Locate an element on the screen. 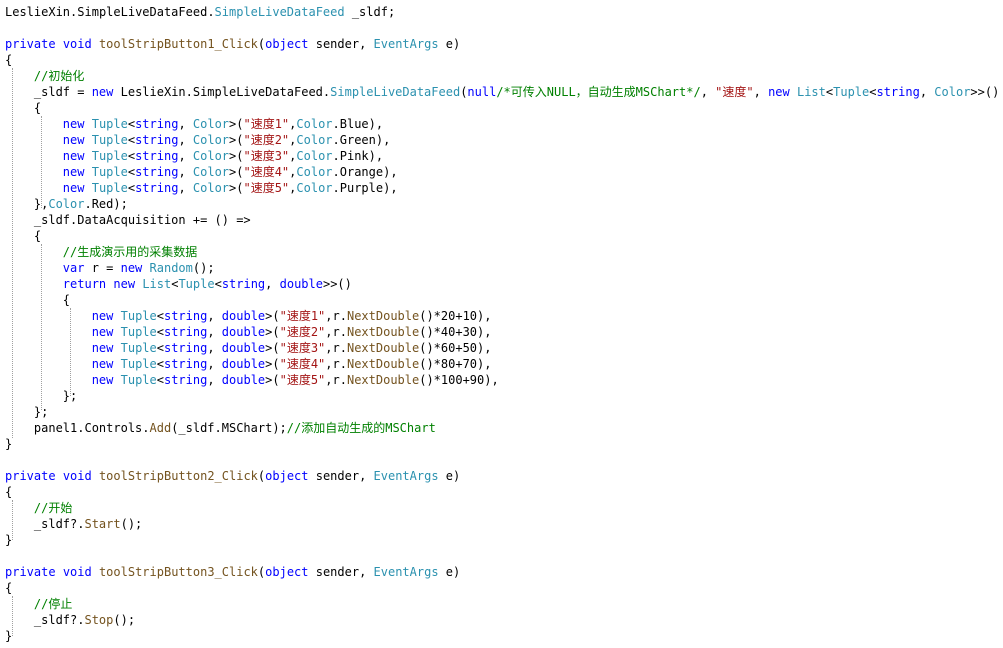 The height and width of the screenshot is (648, 1003). code-token: ()*20+10), is located at coordinates (455, 316).